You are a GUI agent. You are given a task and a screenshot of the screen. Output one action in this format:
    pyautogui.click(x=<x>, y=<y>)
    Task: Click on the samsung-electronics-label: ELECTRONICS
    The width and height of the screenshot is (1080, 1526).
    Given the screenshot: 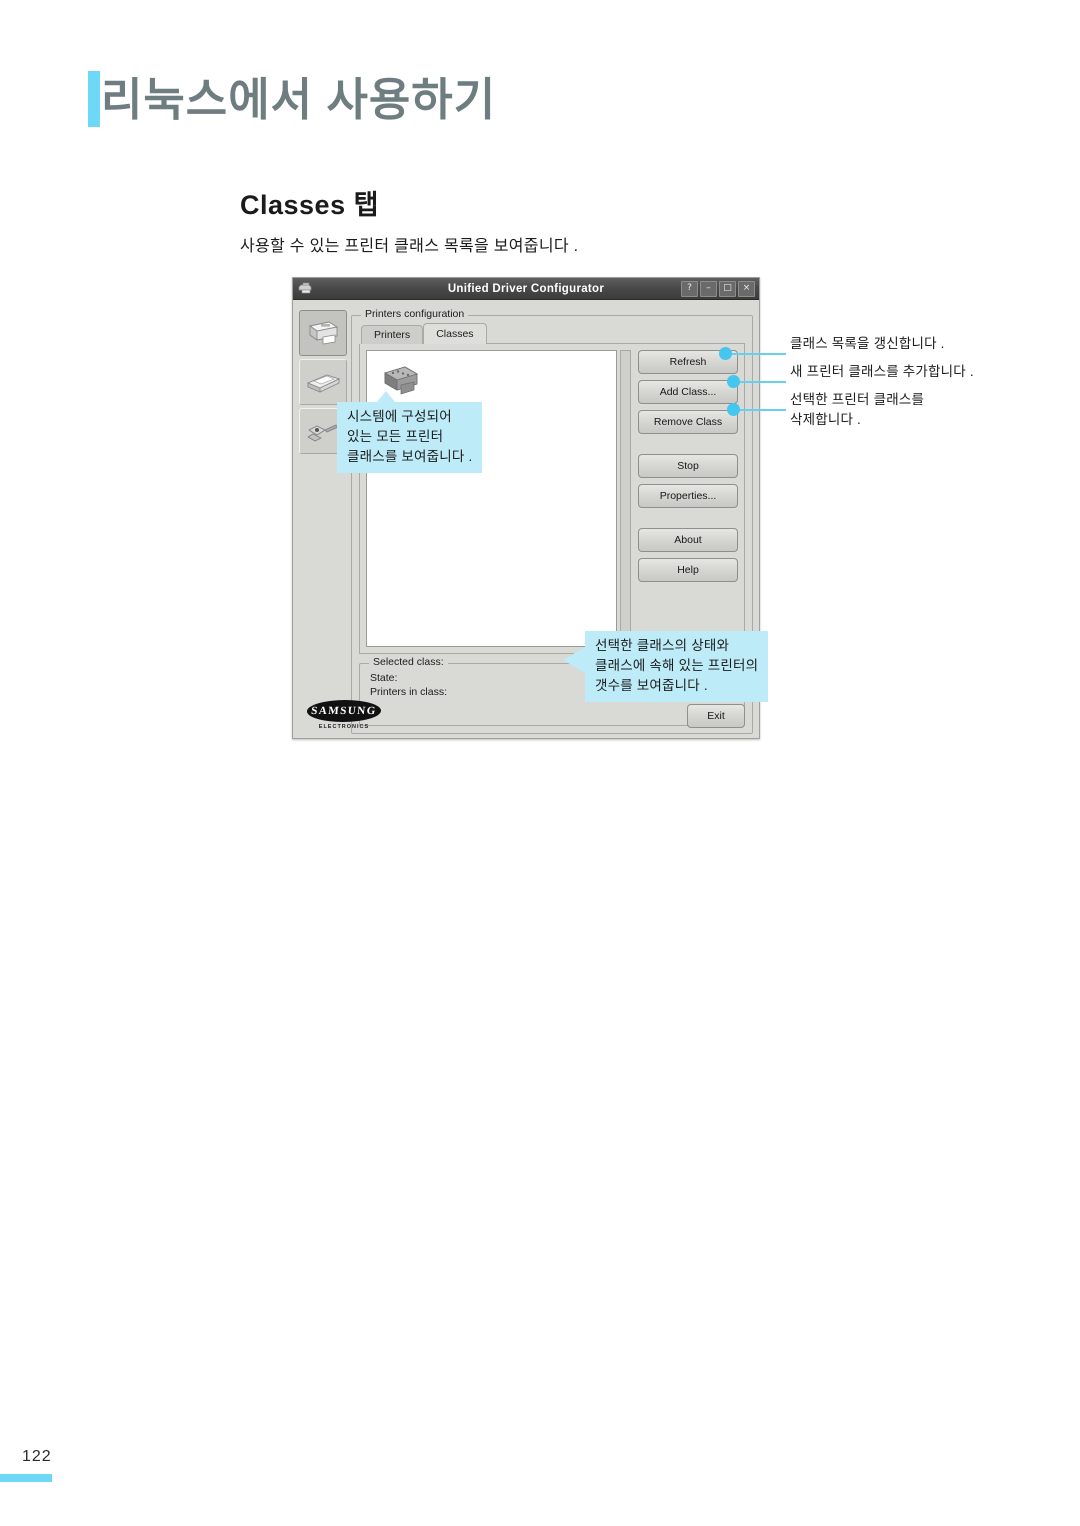 What is the action you would take?
    pyautogui.click(x=344, y=727)
    